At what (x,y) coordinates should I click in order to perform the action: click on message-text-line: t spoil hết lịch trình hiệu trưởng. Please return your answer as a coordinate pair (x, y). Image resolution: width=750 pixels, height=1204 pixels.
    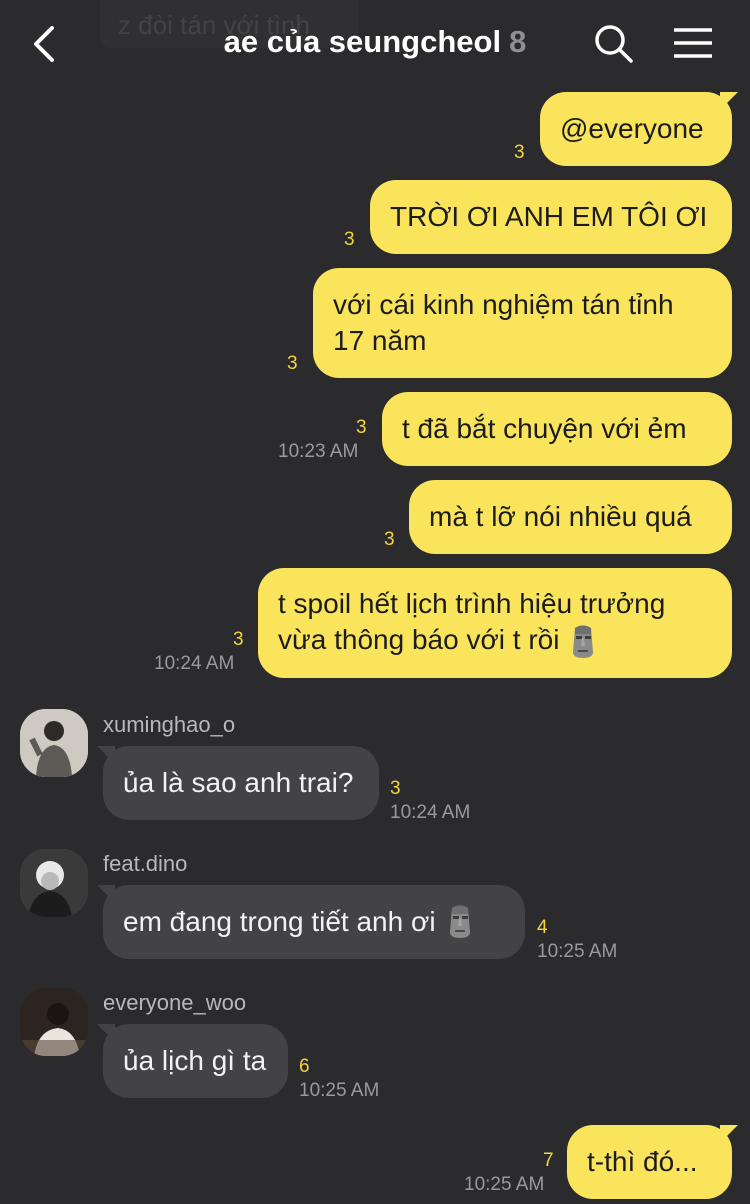
    Looking at the image, I should click on (472, 604).